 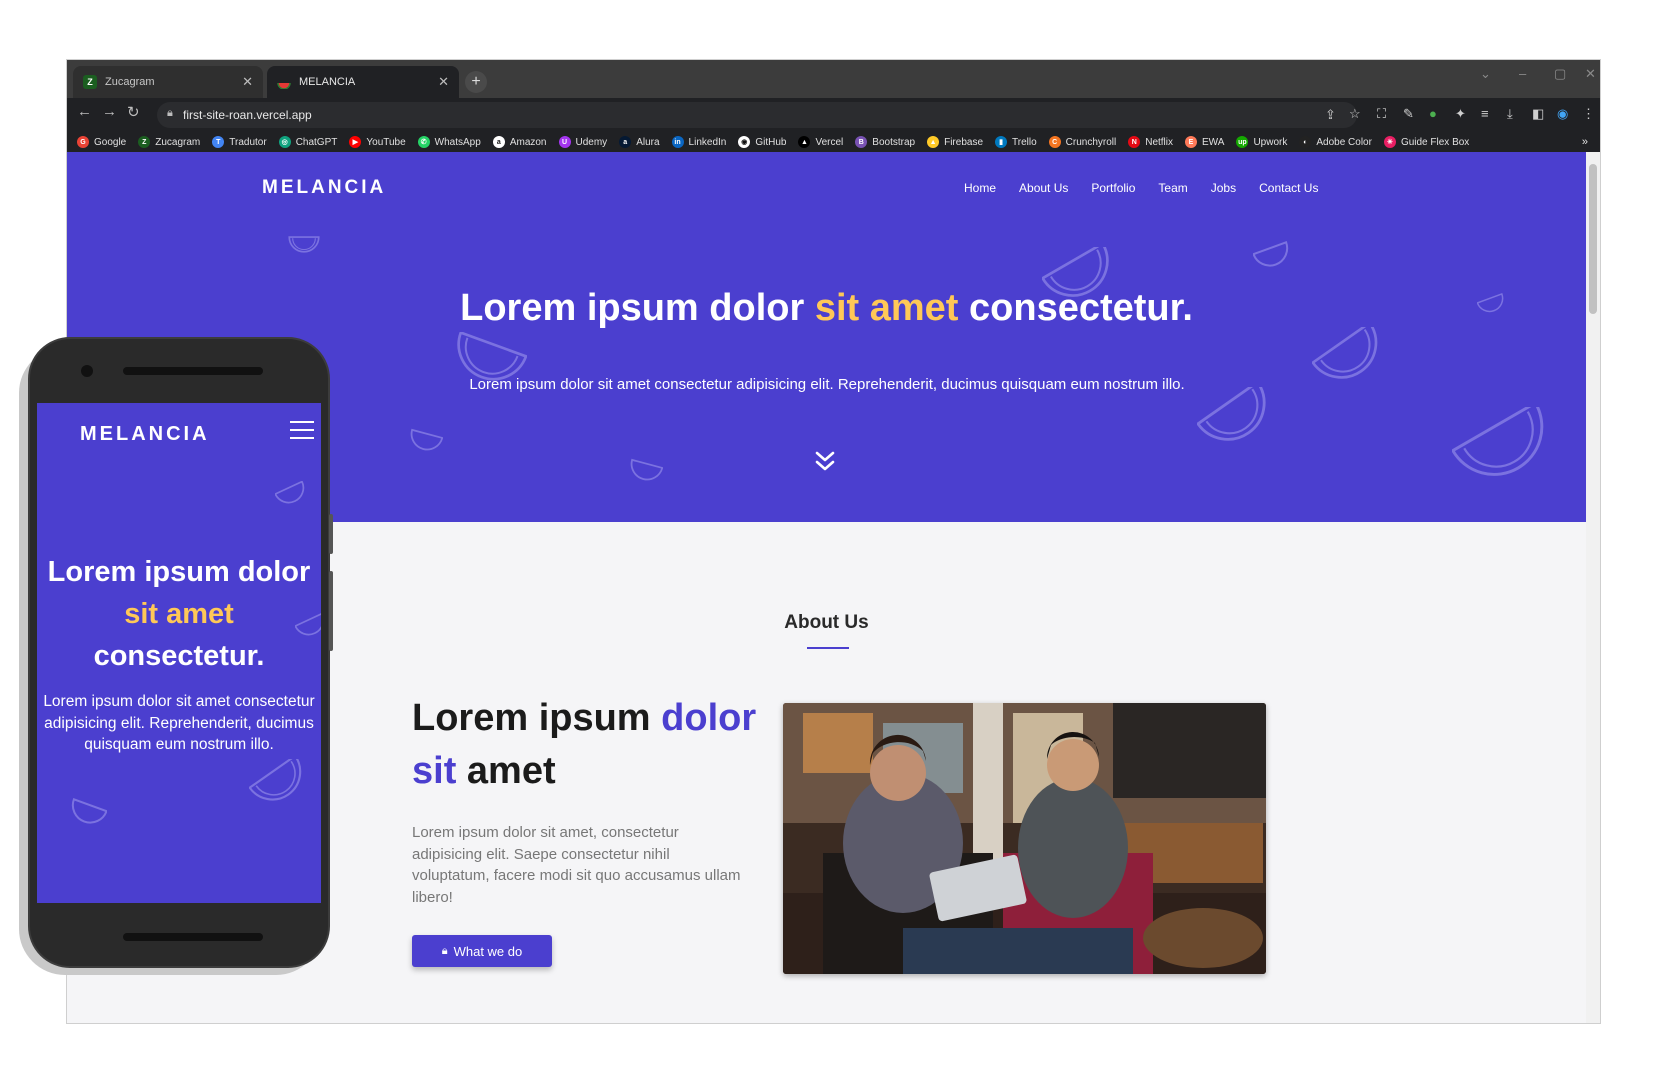 What do you see at coordinates (829, 142) in the screenshot?
I see `bookmark-label: Vercel` at bounding box center [829, 142].